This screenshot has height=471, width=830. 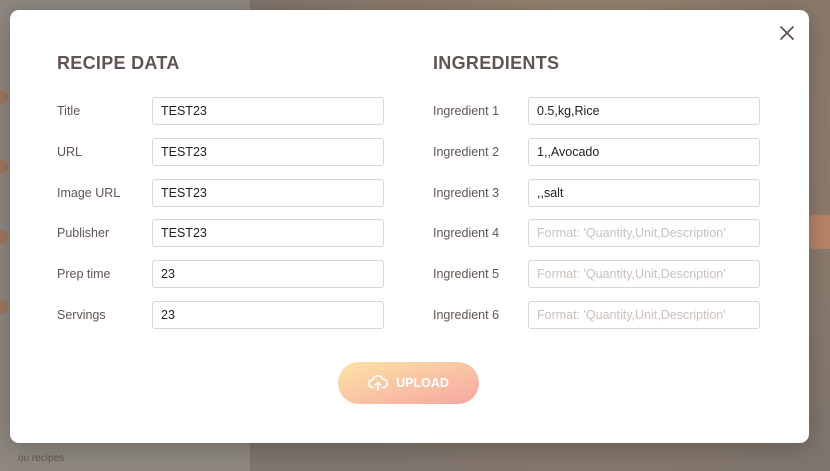 I want to click on upload-button-label: UPLOAD, so click(x=422, y=383).